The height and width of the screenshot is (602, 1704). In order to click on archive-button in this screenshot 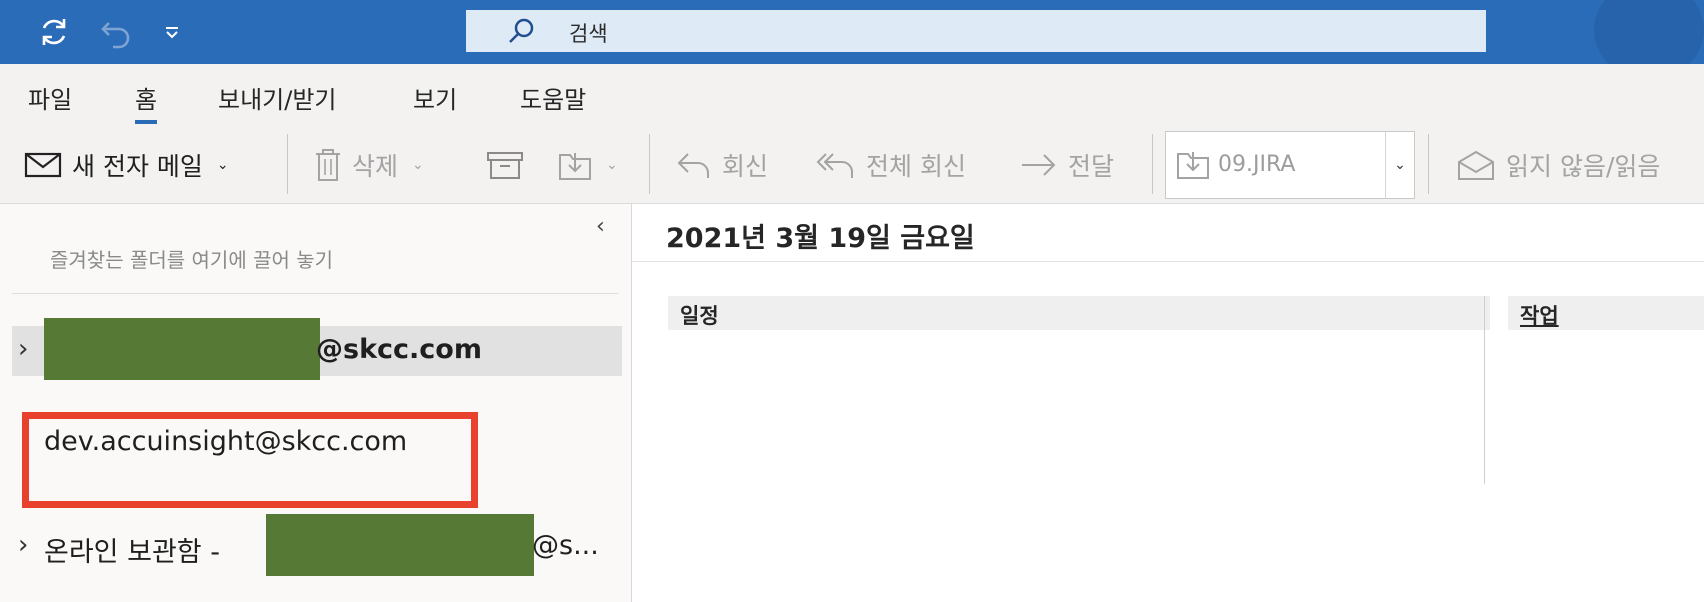, I will do `click(505, 165)`.